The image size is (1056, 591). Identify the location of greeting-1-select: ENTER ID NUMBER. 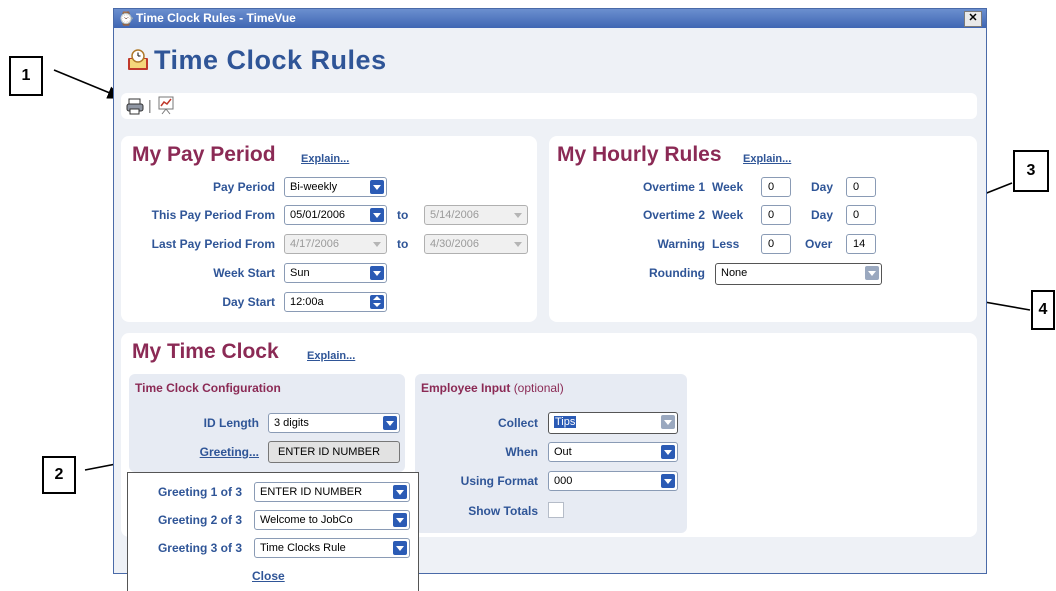
(332, 492).